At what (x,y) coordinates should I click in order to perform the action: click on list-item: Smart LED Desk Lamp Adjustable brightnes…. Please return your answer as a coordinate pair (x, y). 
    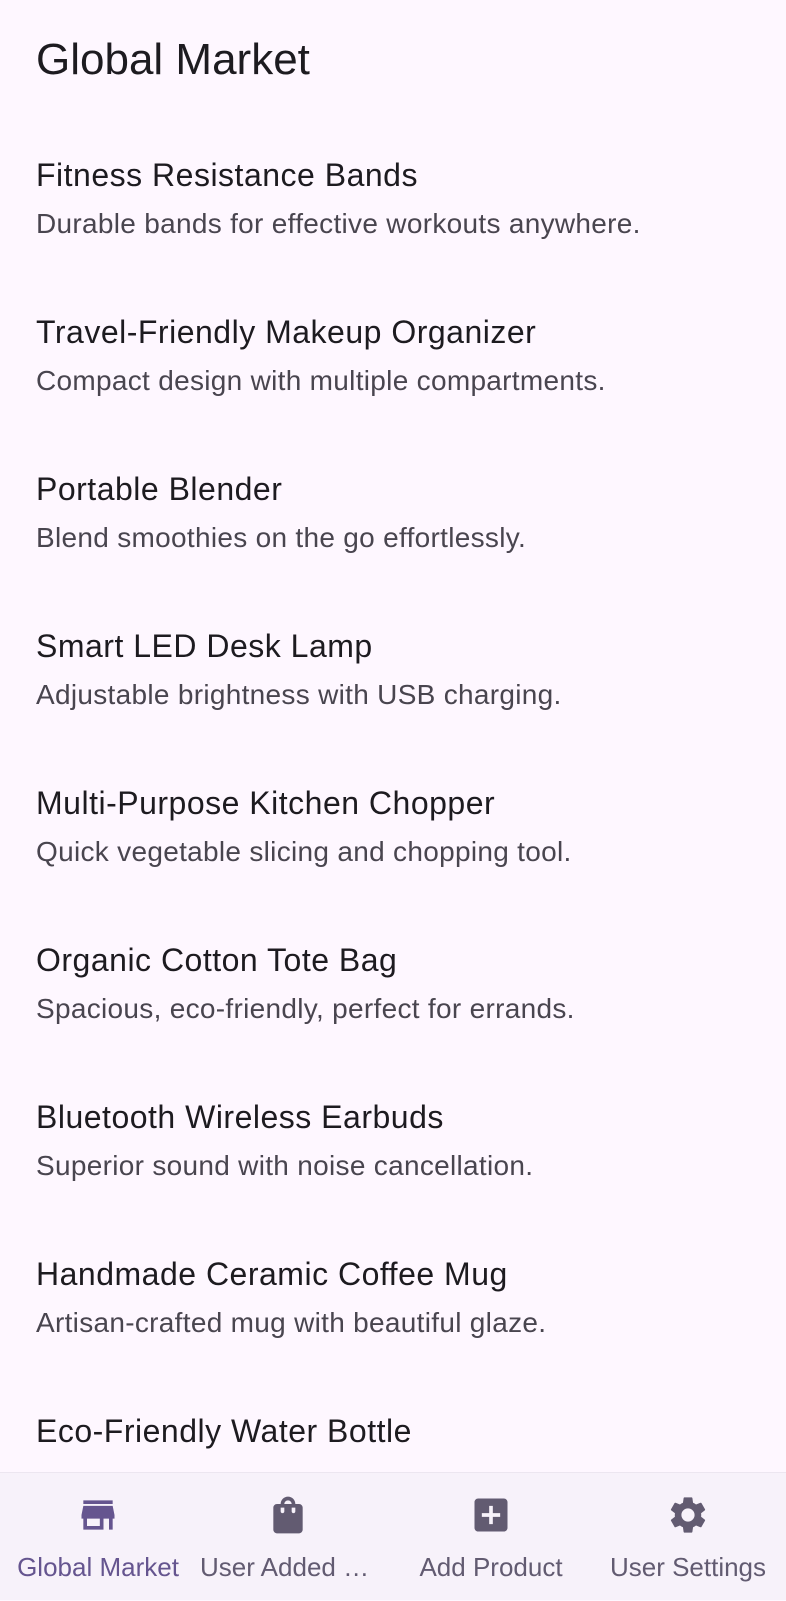
    Looking at the image, I should click on (393, 679).